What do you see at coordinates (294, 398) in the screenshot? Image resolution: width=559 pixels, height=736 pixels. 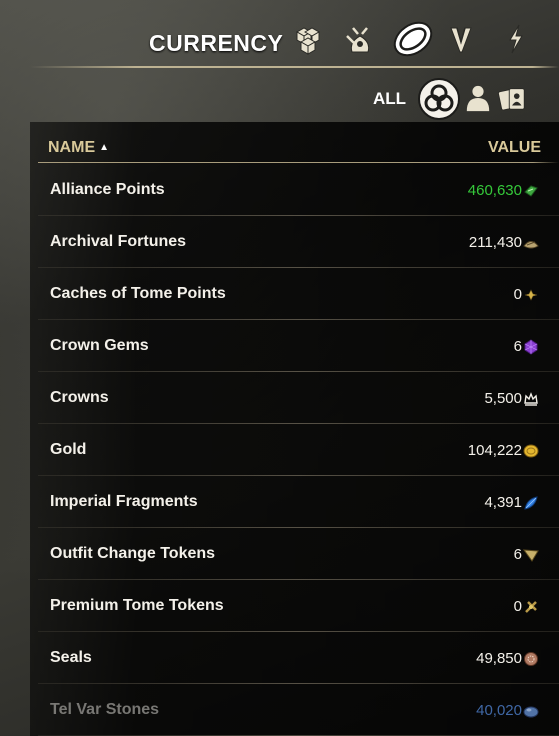 I see `currency-row: Crowns 5,500` at bounding box center [294, 398].